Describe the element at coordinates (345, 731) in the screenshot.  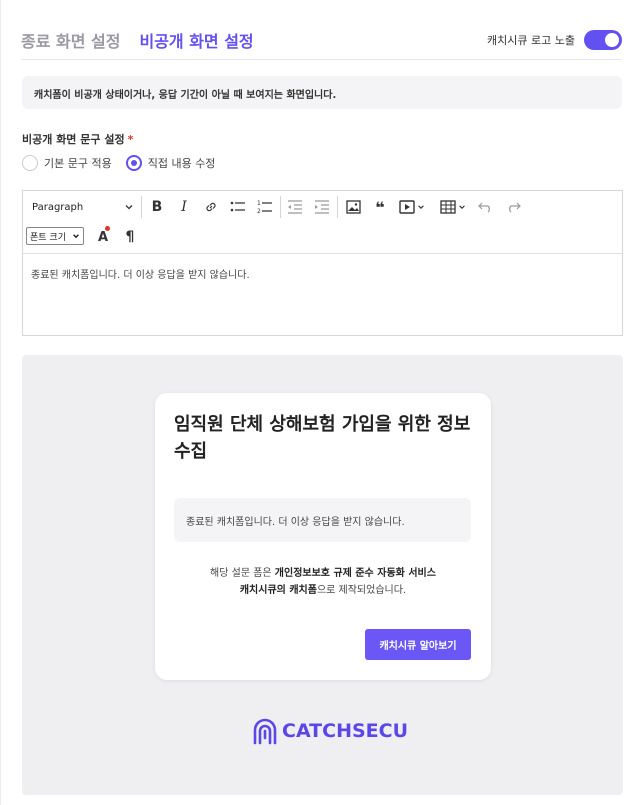
I see `brand-wordmark: CATCHSECU` at that location.